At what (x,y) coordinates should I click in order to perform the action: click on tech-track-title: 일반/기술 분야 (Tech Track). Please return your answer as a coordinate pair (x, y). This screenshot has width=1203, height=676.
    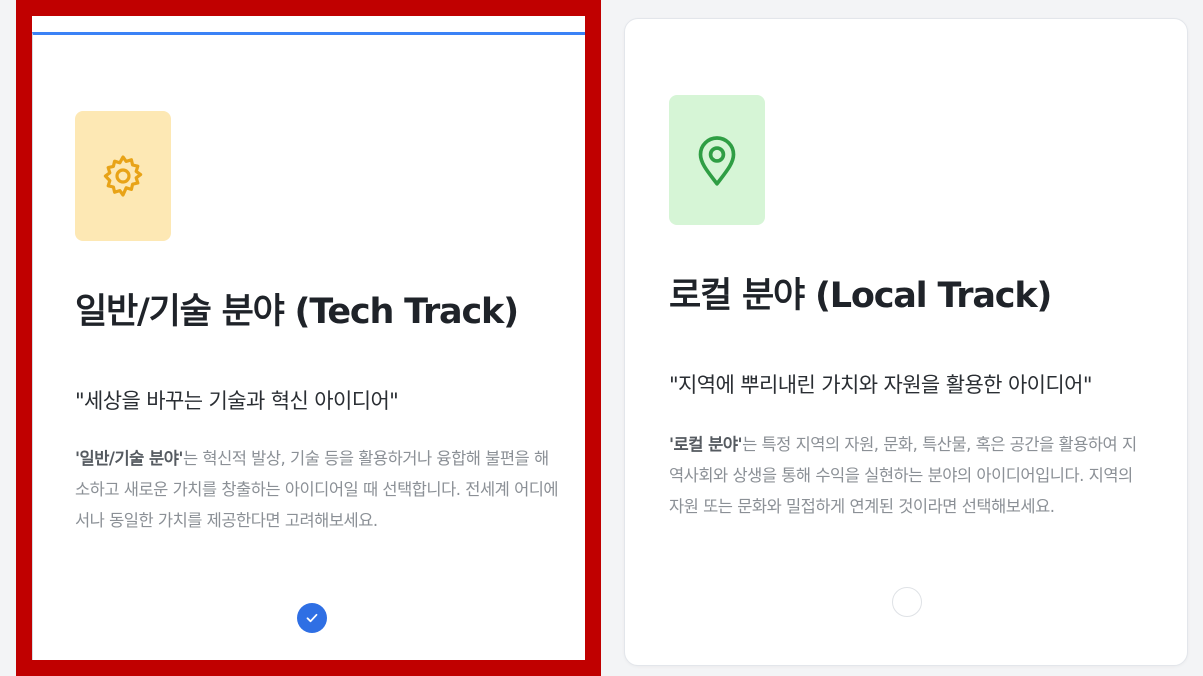
    Looking at the image, I should click on (297, 312).